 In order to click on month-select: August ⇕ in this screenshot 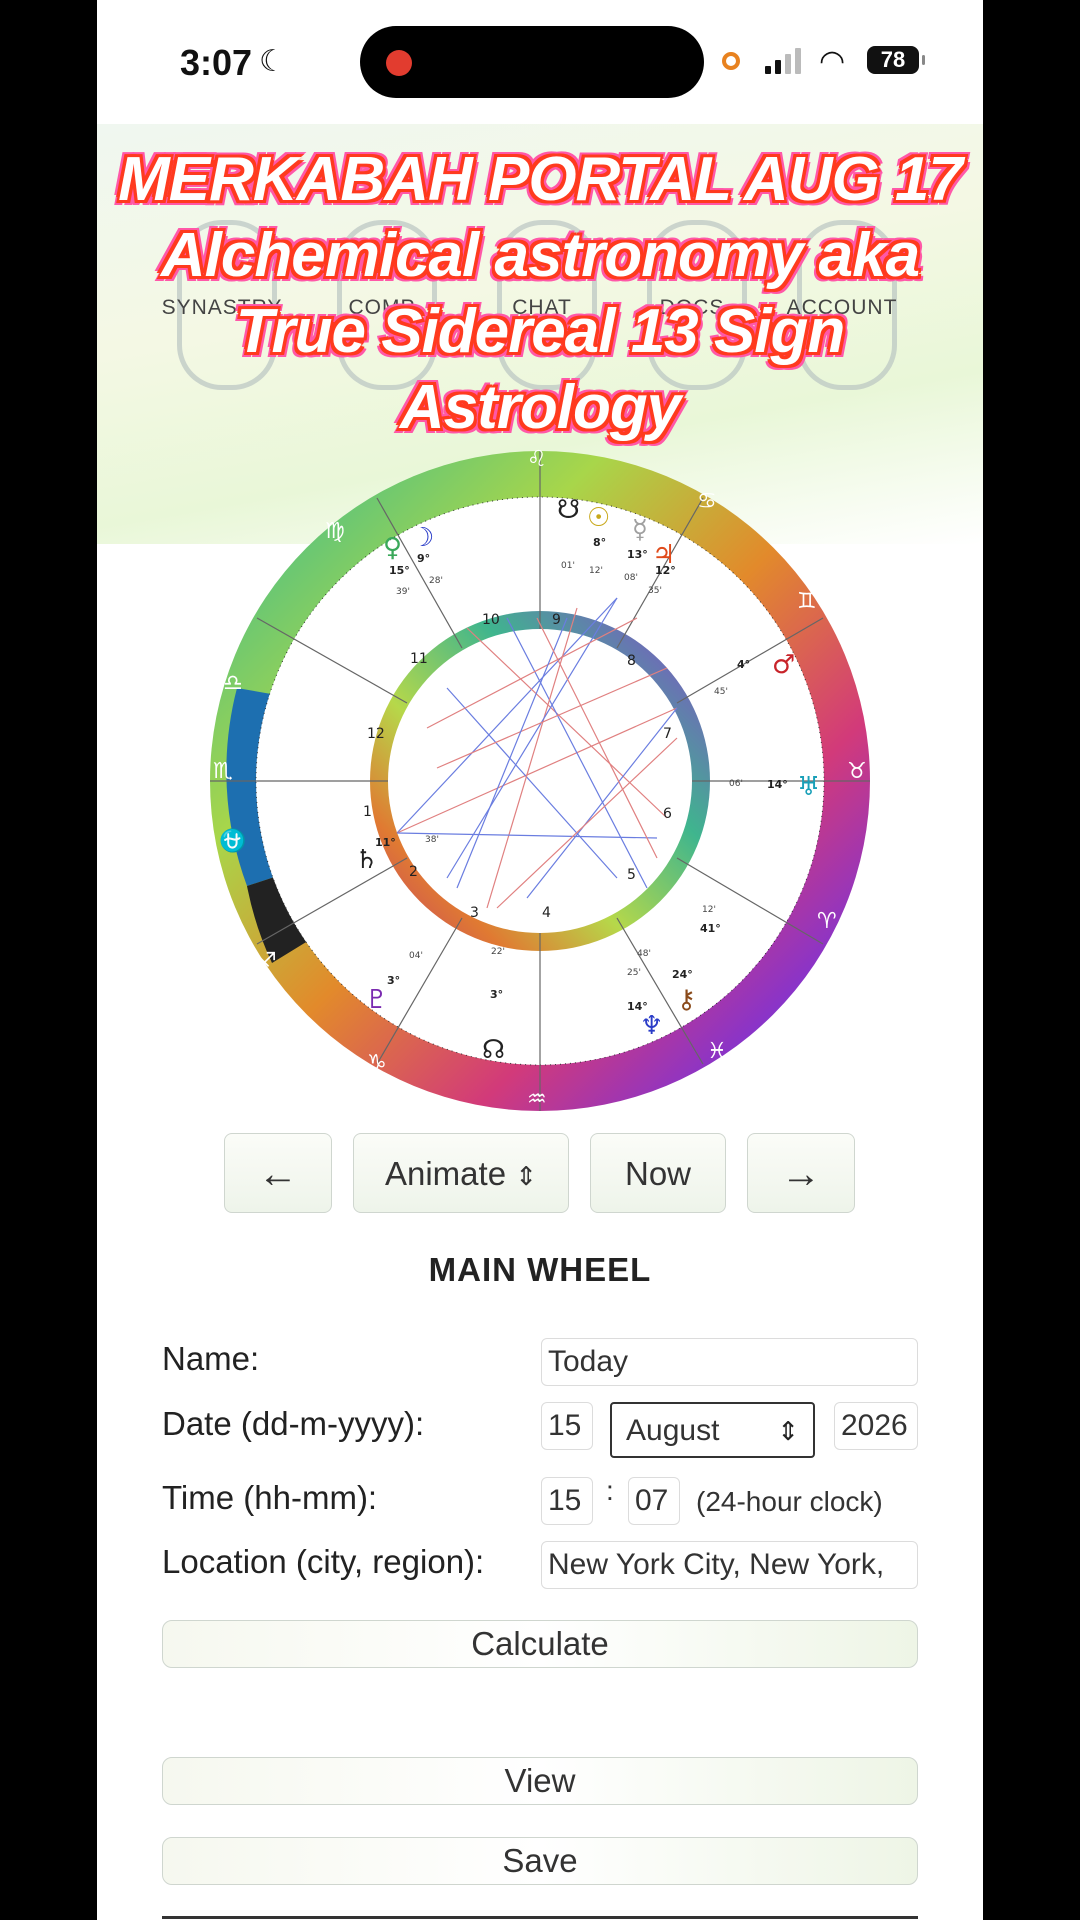, I will do `click(712, 1430)`.